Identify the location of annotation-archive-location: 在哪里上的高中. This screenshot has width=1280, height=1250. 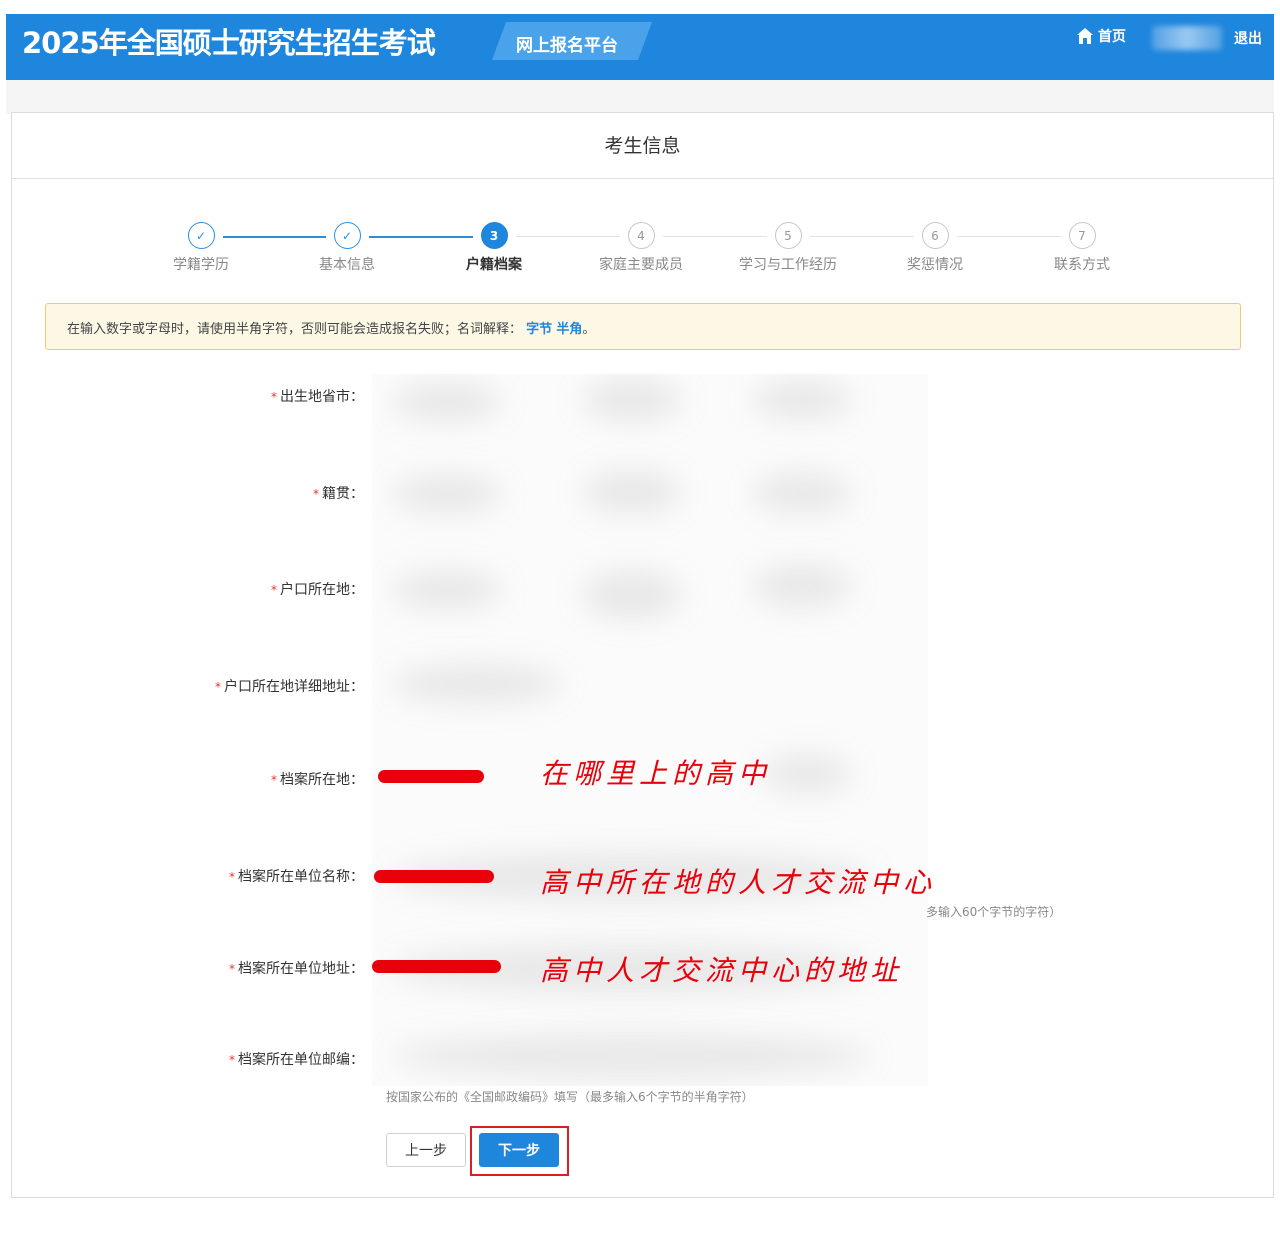
(656, 773).